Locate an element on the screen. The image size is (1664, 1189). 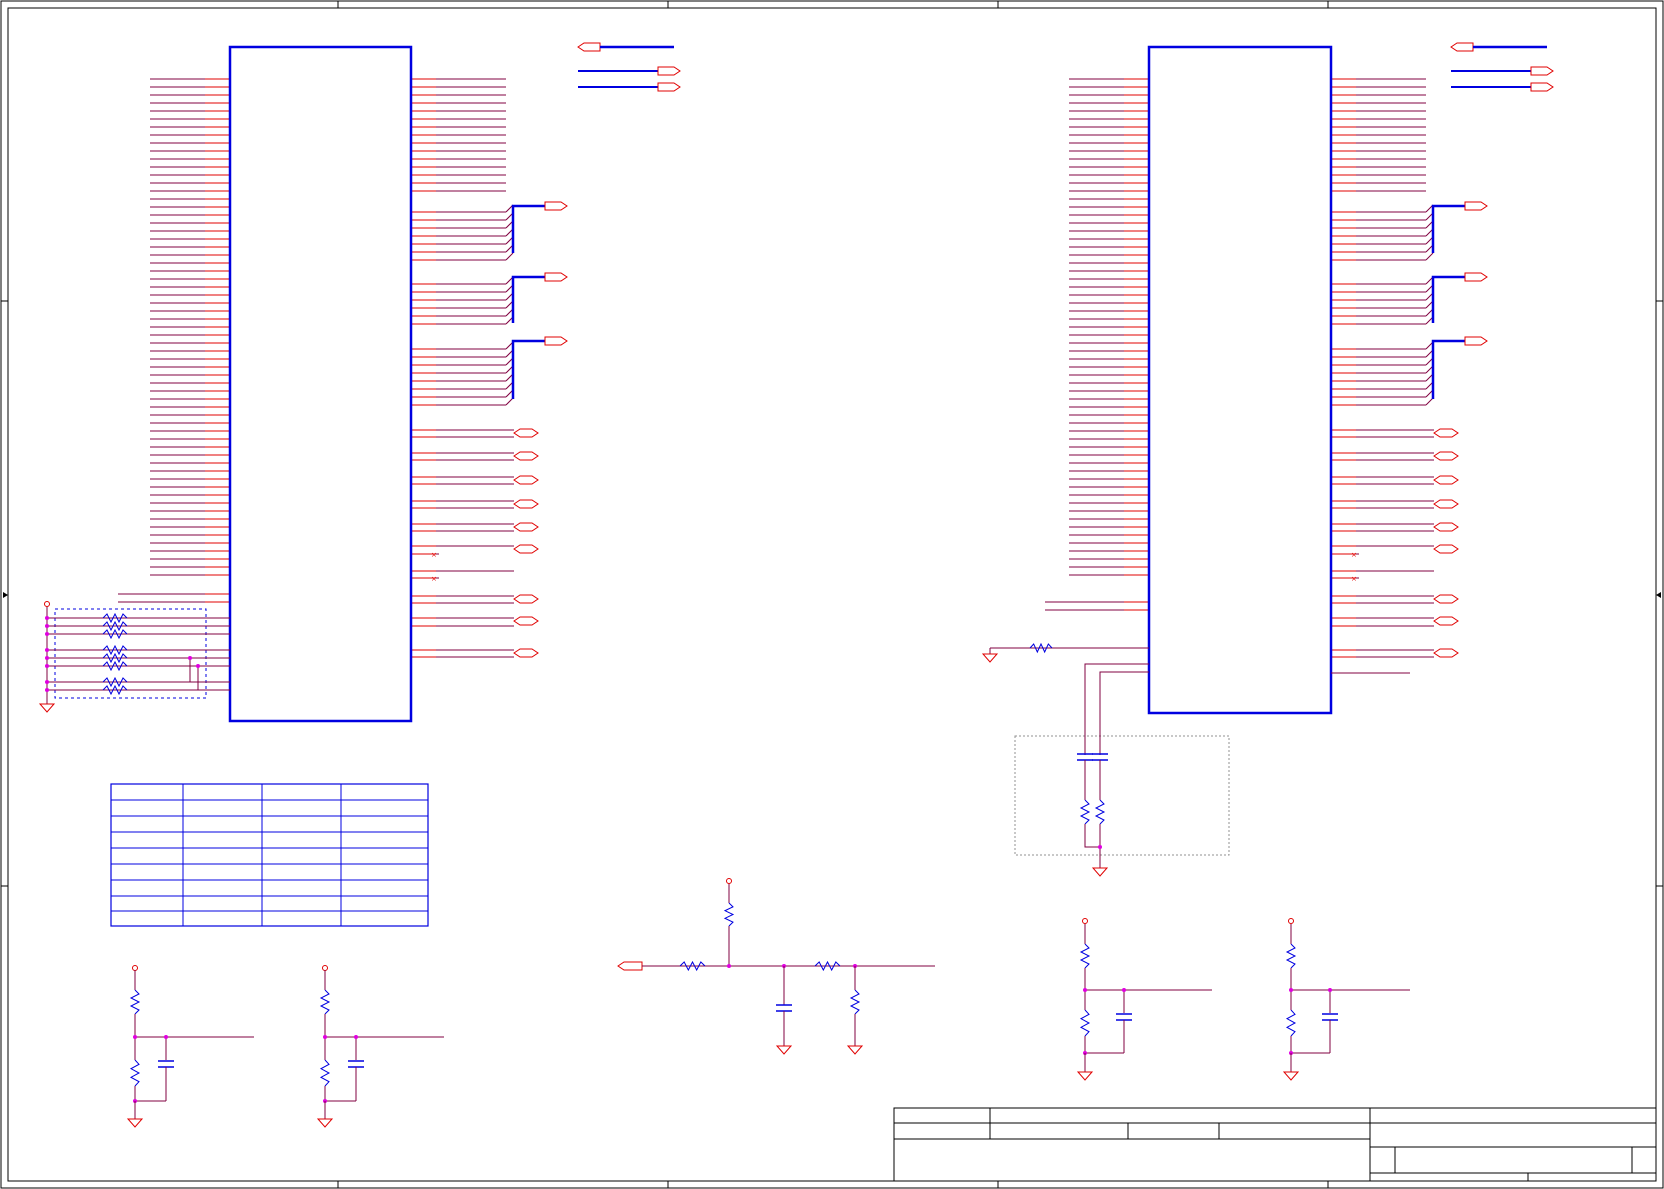
pin-assignment-table is located at coordinates (269, 855).